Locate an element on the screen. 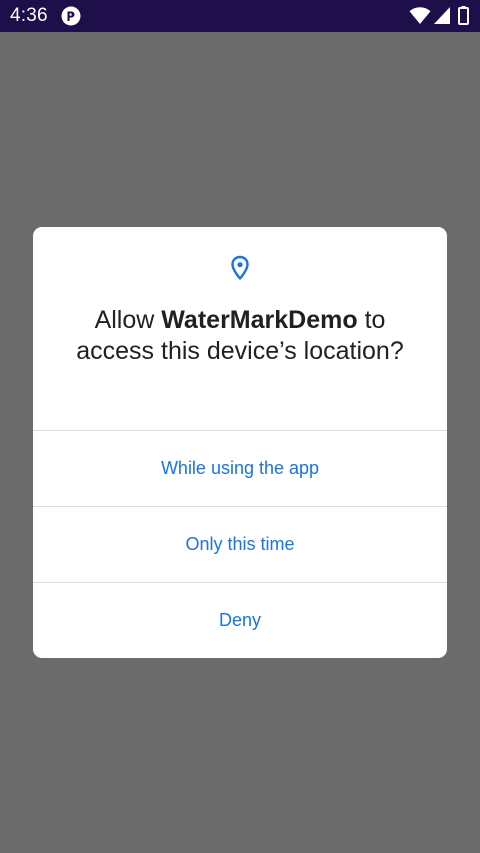 Image resolution: width=480 pixels, height=853 pixels. title-prefix: Allow is located at coordinates (128, 320).